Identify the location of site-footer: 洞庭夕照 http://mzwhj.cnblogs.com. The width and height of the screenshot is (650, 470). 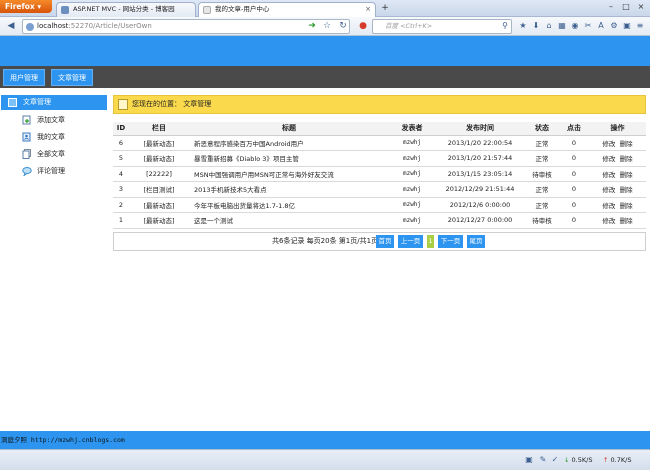
(325, 440).